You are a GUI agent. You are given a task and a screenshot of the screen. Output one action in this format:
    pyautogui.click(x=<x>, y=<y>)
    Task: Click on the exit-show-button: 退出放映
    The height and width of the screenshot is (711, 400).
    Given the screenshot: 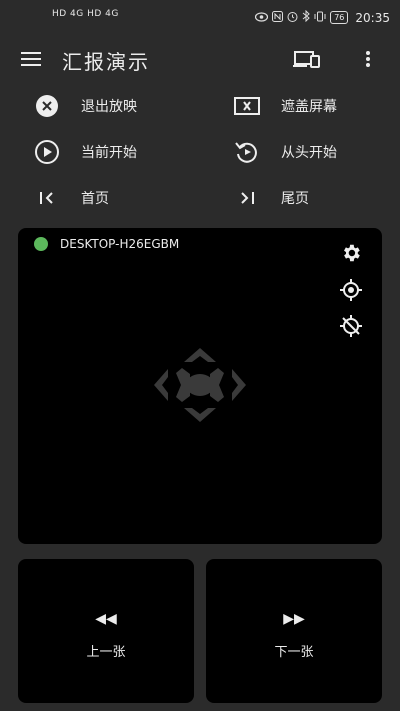 What is the action you would take?
    pyautogui.click(x=113, y=106)
    